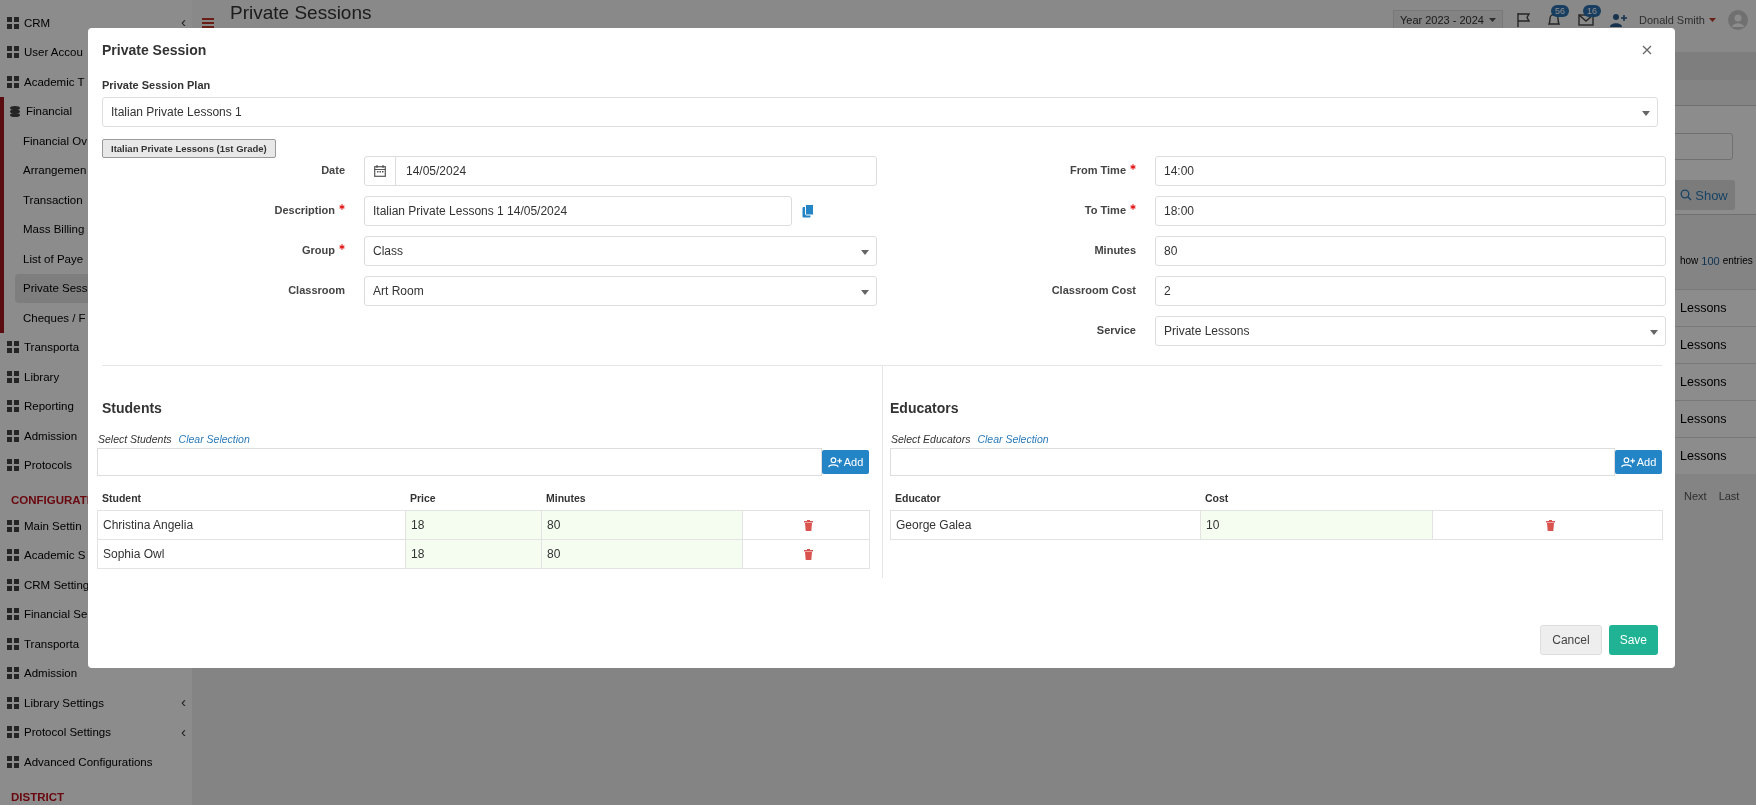 Image resolution: width=1756 pixels, height=805 pixels. I want to click on page-title: Private Sessions, so click(301, 13).